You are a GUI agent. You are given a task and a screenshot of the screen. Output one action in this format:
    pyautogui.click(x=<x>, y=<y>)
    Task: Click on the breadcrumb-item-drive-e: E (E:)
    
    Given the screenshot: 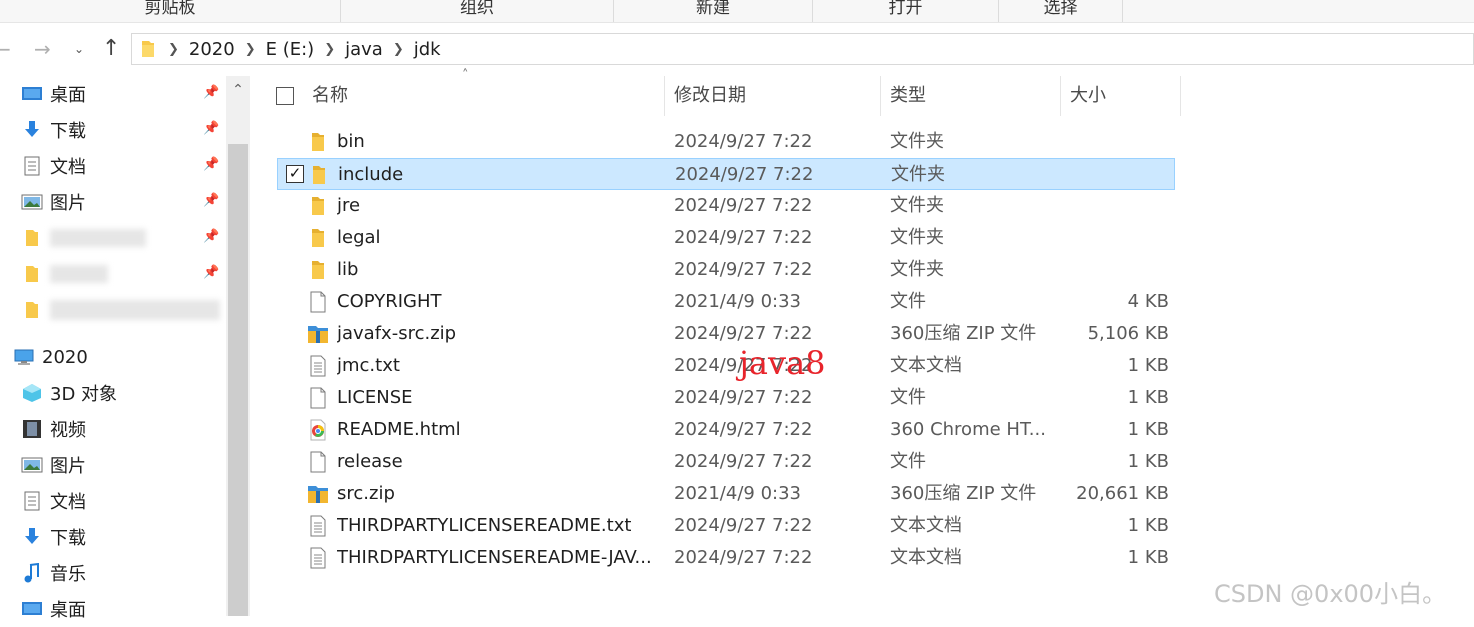 What is the action you would take?
    pyautogui.click(x=290, y=49)
    